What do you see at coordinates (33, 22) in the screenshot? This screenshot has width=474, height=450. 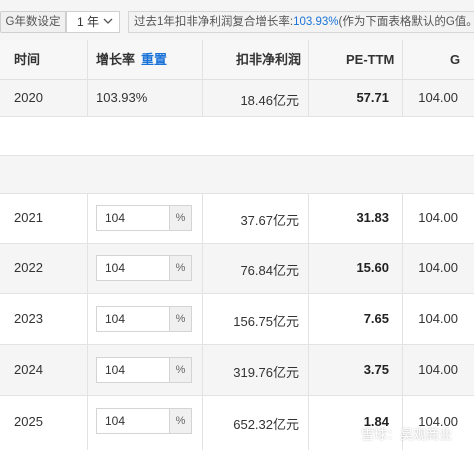 I see `g-years-label: G年数设定` at bounding box center [33, 22].